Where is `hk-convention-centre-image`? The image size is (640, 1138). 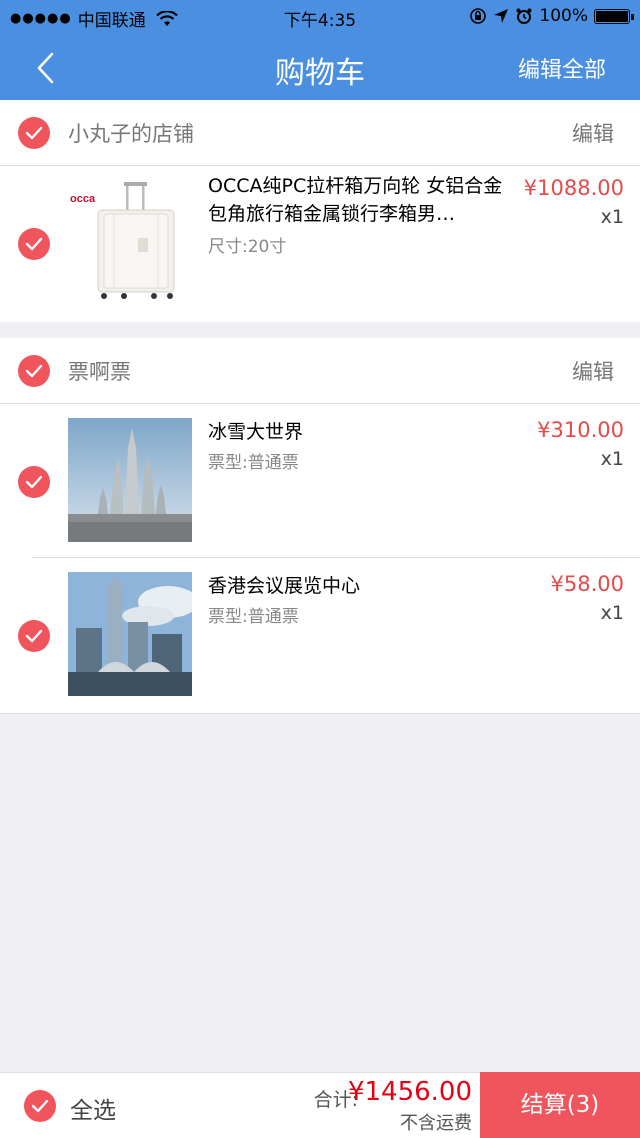 hk-convention-centre-image is located at coordinates (130, 634).